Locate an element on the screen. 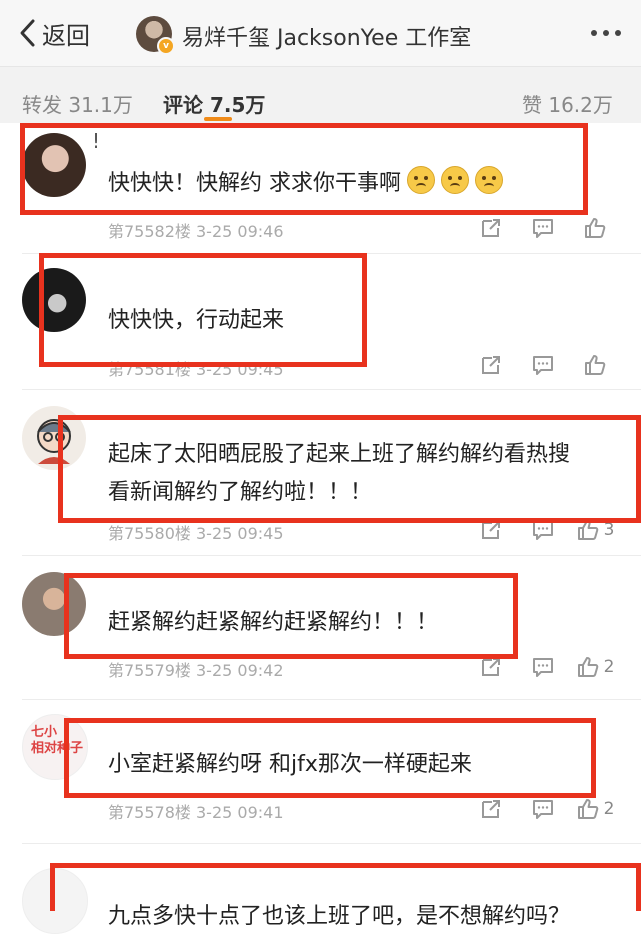 The height and width of the screenshot is (936, 641). page-title: 易烊千玺 JacksonYee 工作室 is located at coordinates (327, 38).